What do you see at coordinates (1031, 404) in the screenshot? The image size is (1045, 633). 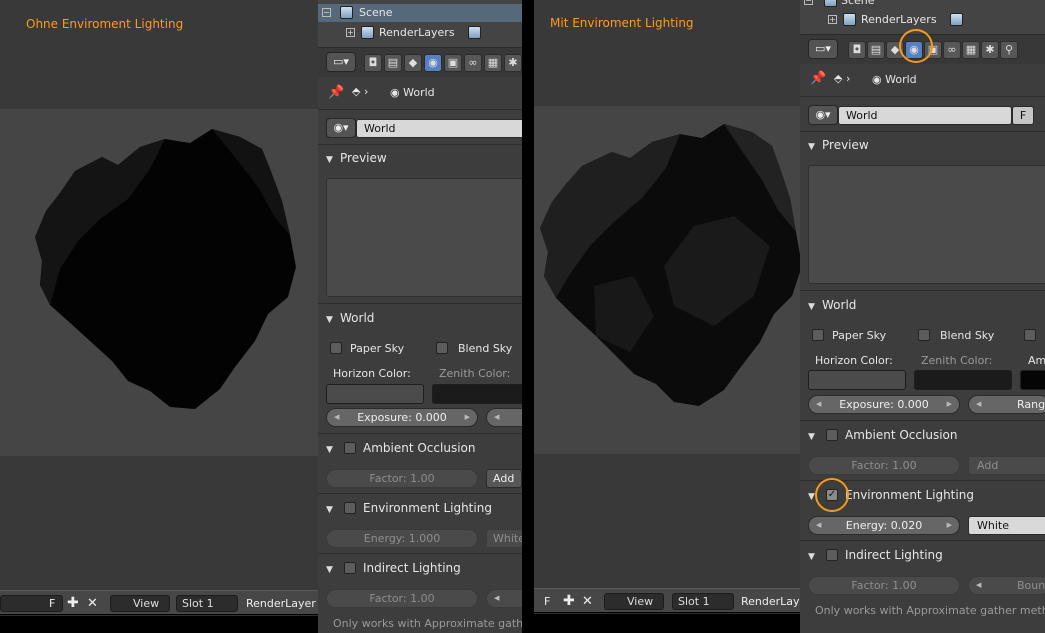 I see `range-label: Range:` at bounding box center [1031, 404].